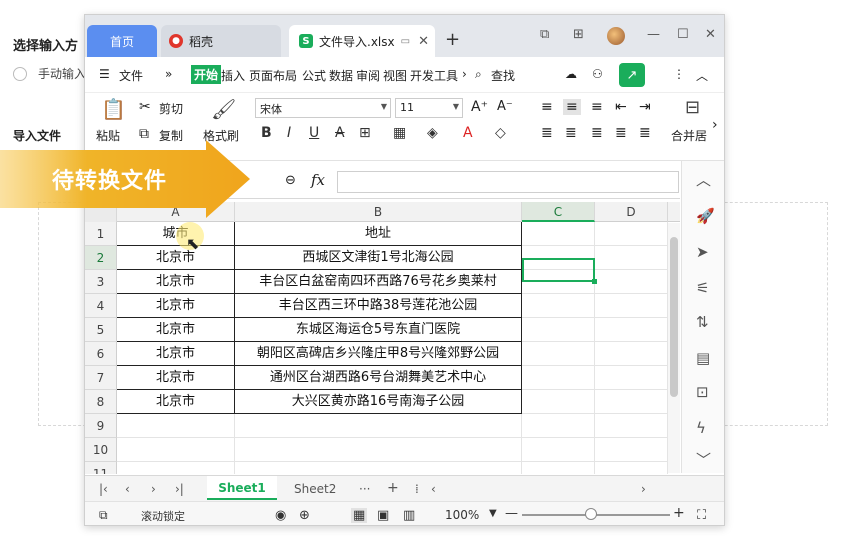 This screenshot has width=844, height=536. Describe the element at coordinates (318, 180) in the screenshot. I see `fx-label: fx` at that location.